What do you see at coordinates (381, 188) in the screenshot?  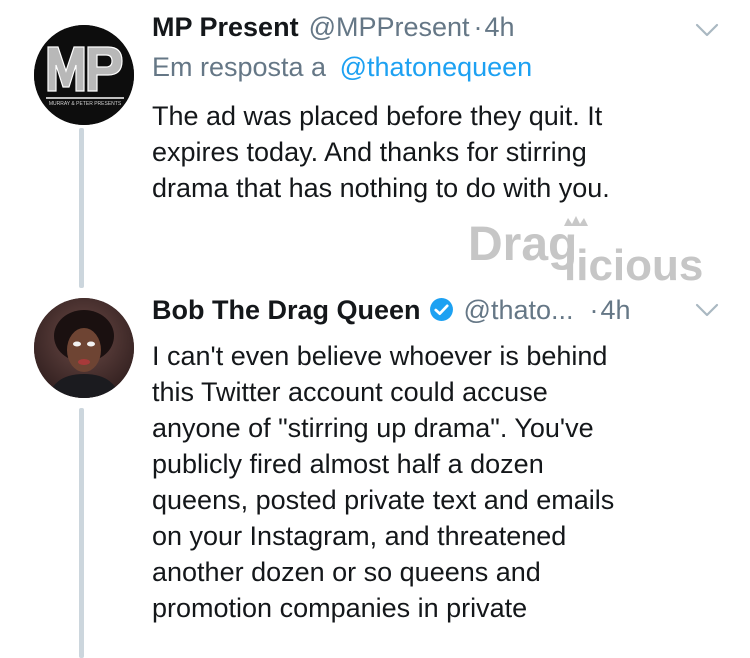 I see `tweet-text-line: drama that has nothing to do with you.` at bounding box center [381, 188].